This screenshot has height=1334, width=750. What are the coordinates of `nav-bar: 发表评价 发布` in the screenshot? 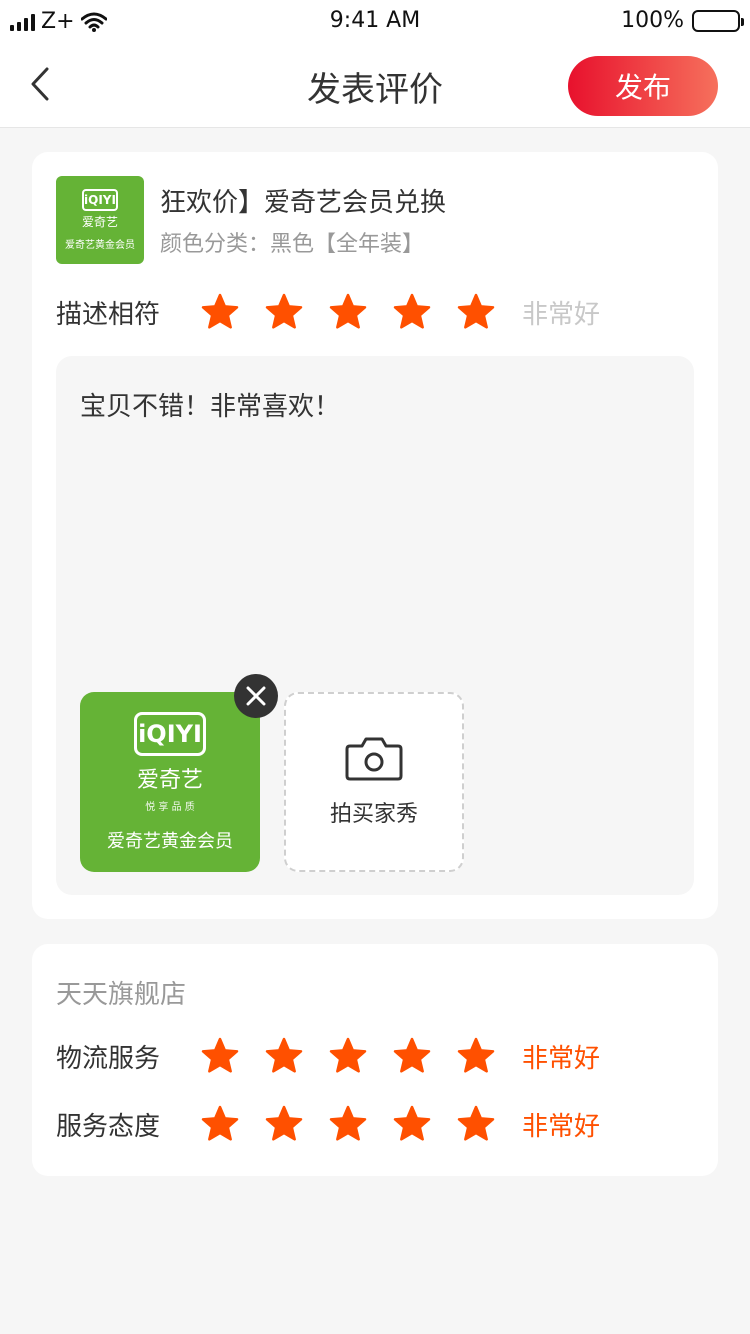 It's located at (375, 84).